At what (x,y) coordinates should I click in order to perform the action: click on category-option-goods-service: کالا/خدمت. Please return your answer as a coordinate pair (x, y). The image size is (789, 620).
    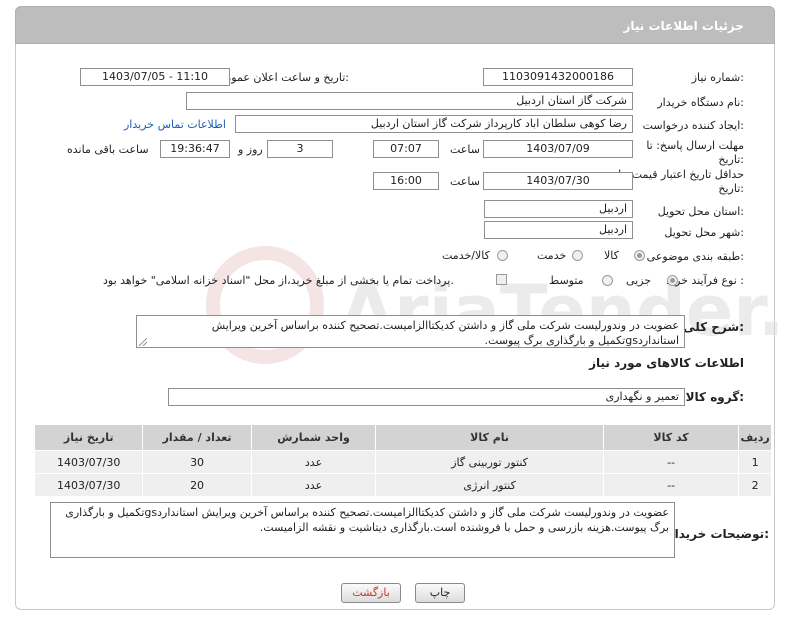
    Looking at the image, I should click on (466, 255).